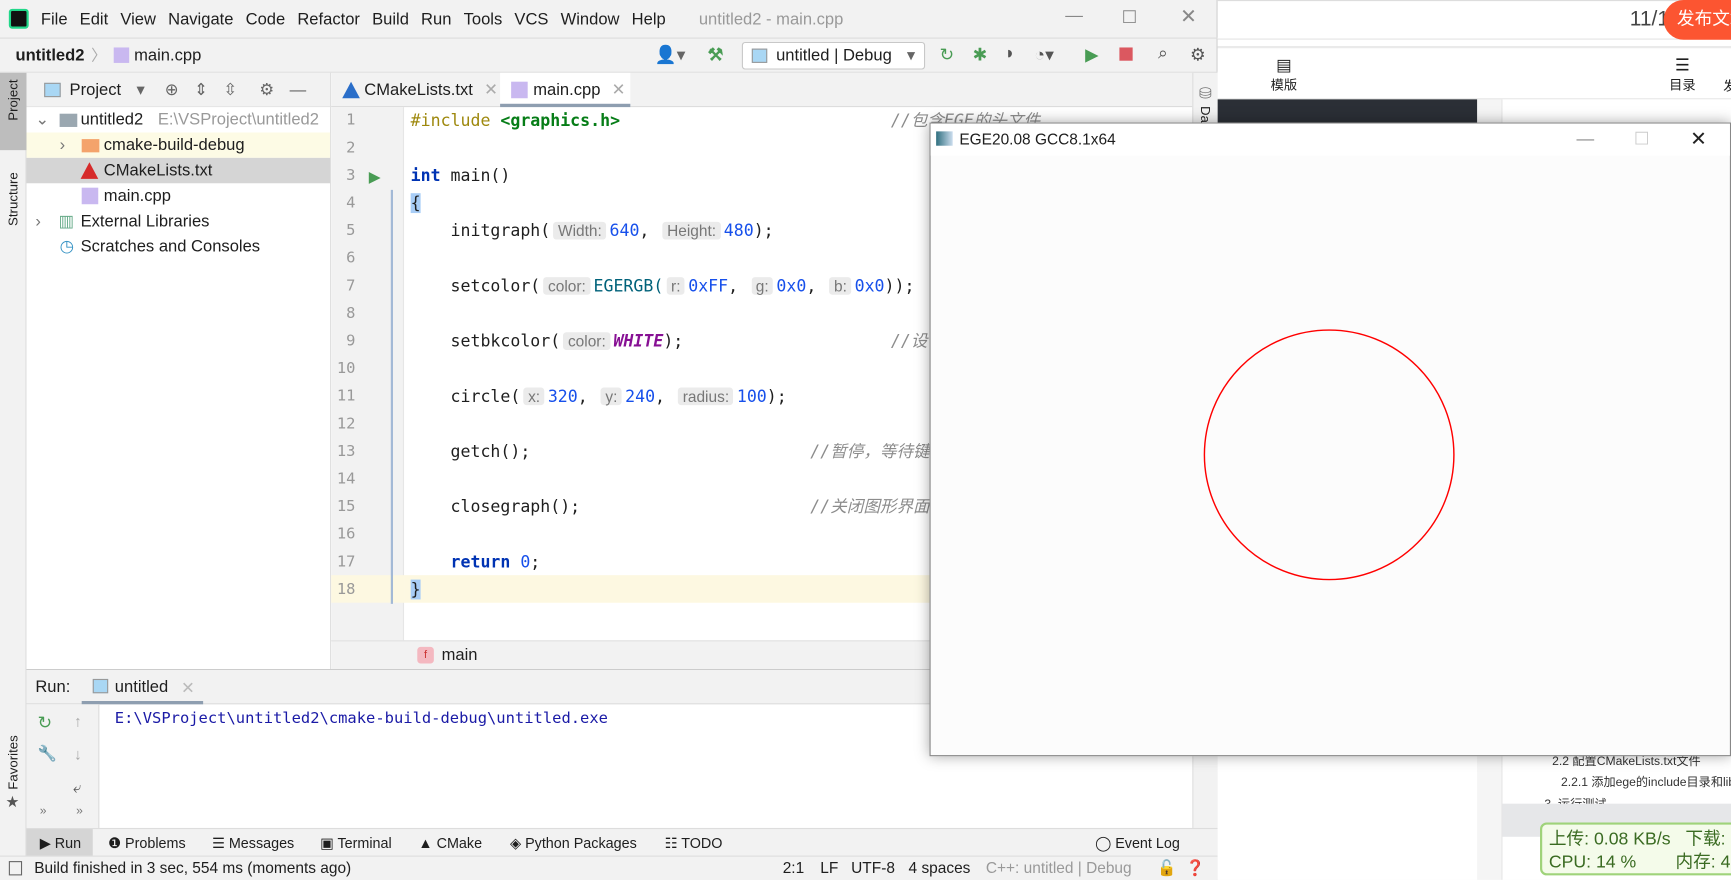 The height and width of the screenshot is (880, 1731). What do you see at coordinates (1126, 54) in the screenshot?
I see `stop-icon` at bounding box center [1126, 54].